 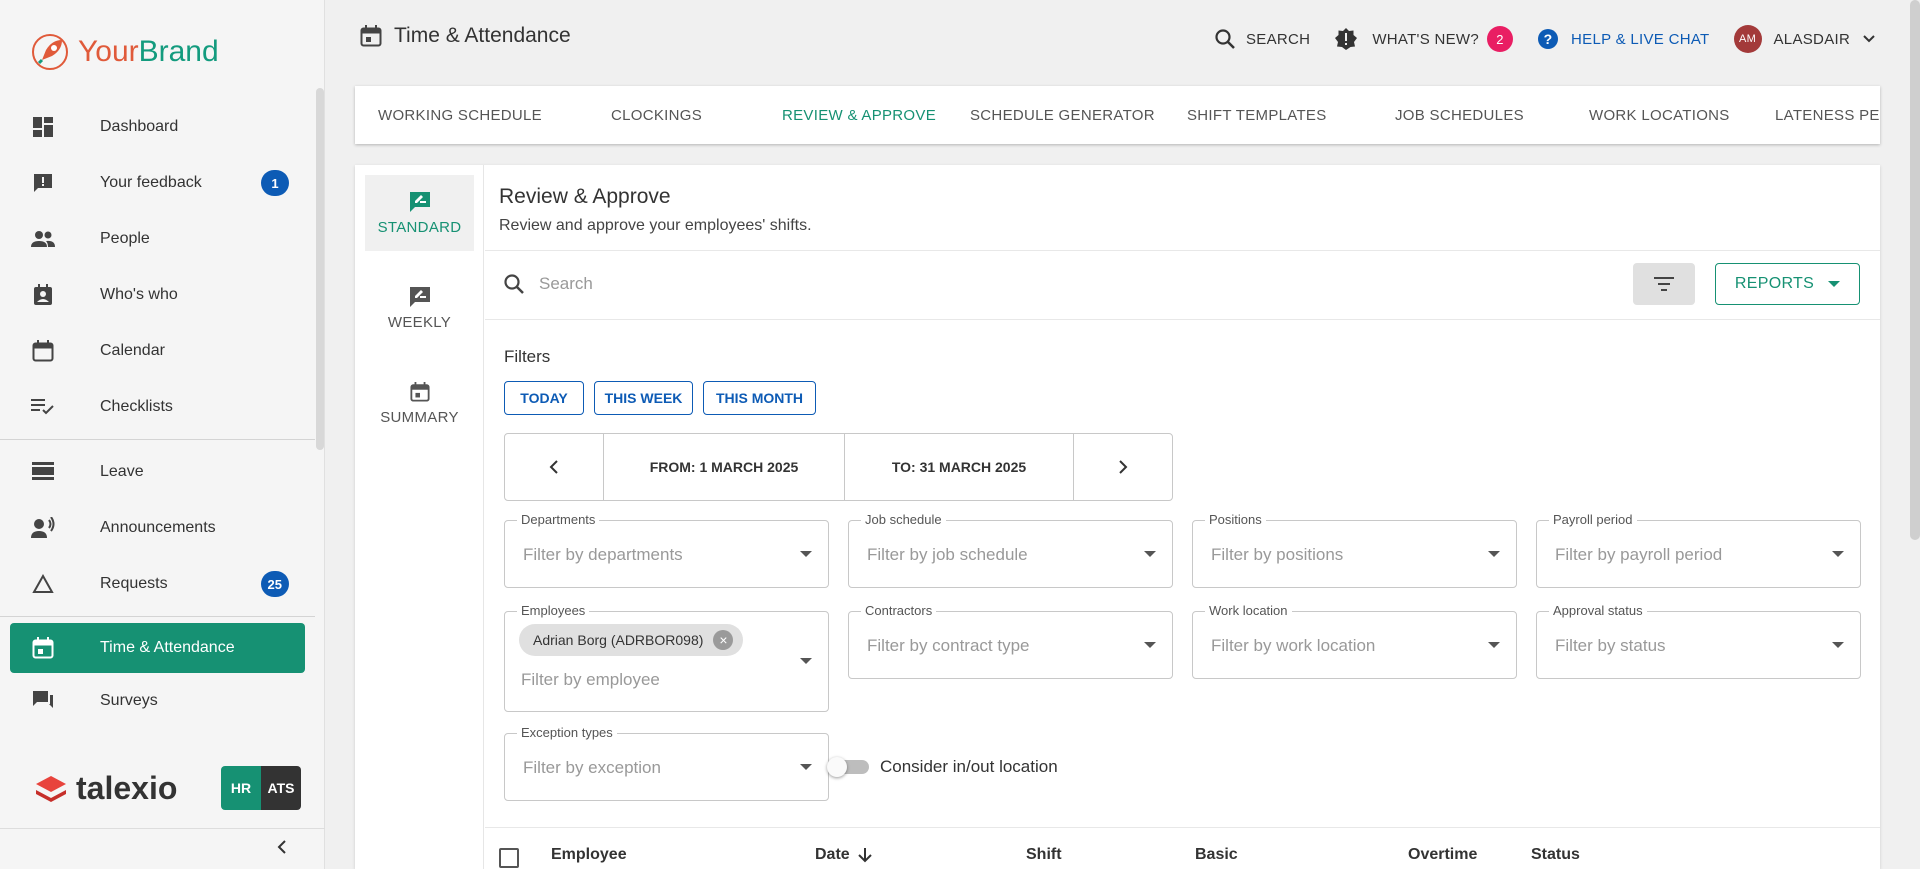 What do you see at coordinates (1354, 550) in the screenshot?
I see `positions-select: Positions Filter by positions` at bounding box center [1354, 550].